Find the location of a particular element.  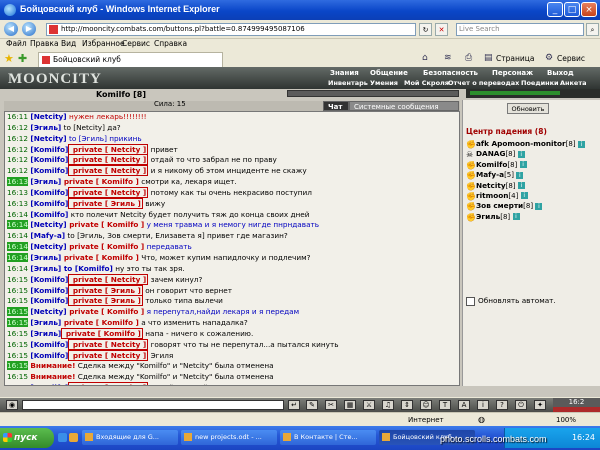

tools-gear-icon: ⚙ is located at coordinates (549, 58).